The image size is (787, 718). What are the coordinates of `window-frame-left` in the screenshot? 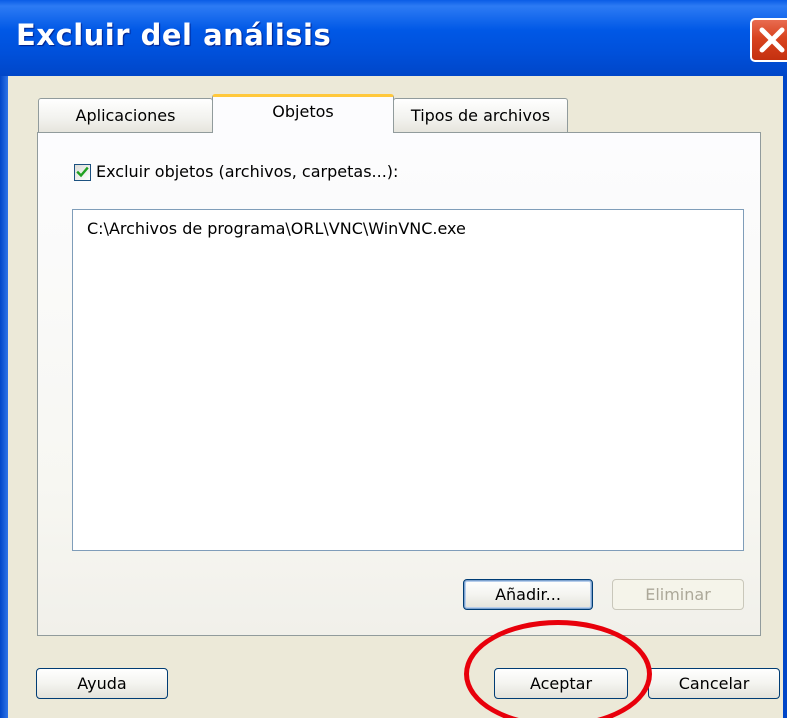 It's located at (4, 397).